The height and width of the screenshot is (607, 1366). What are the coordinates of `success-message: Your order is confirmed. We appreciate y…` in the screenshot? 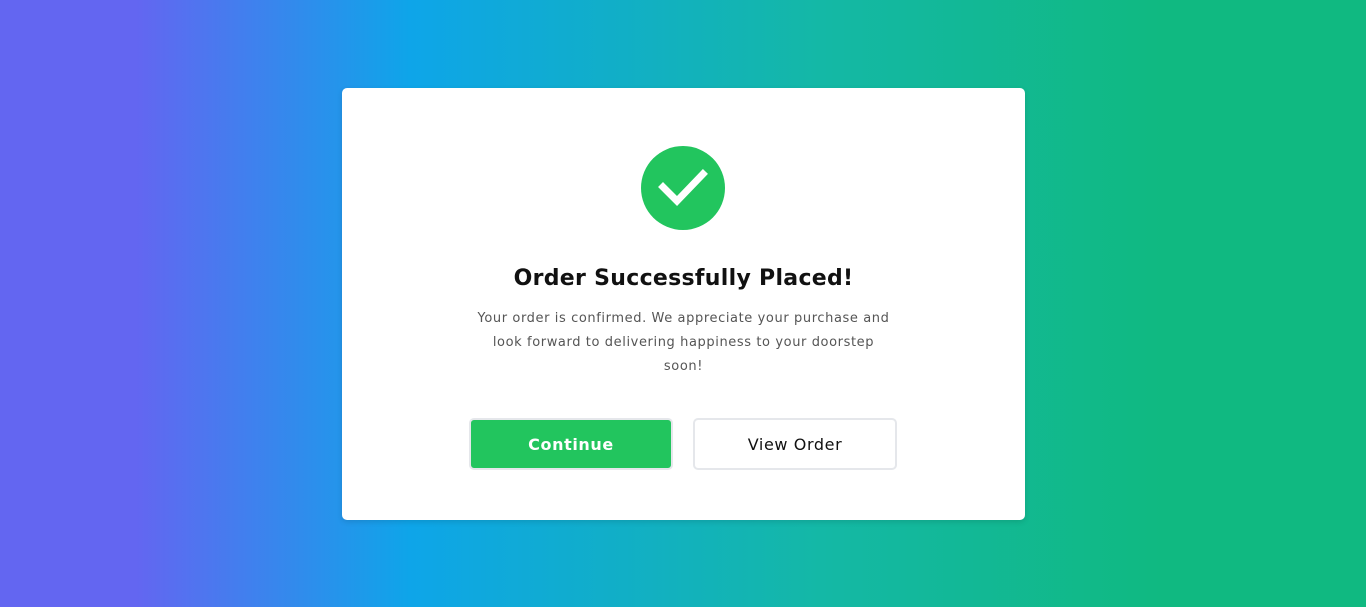 It's located at (683, 342).